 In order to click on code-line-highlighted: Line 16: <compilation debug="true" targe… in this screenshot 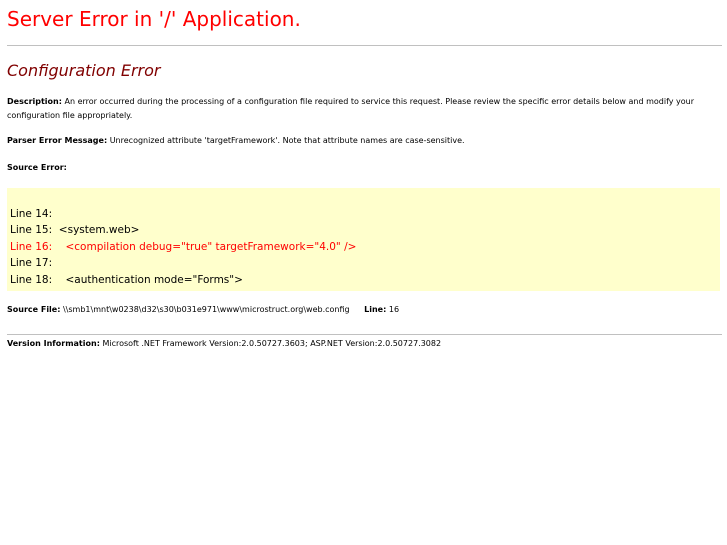, I will do `click(183, 247)`.